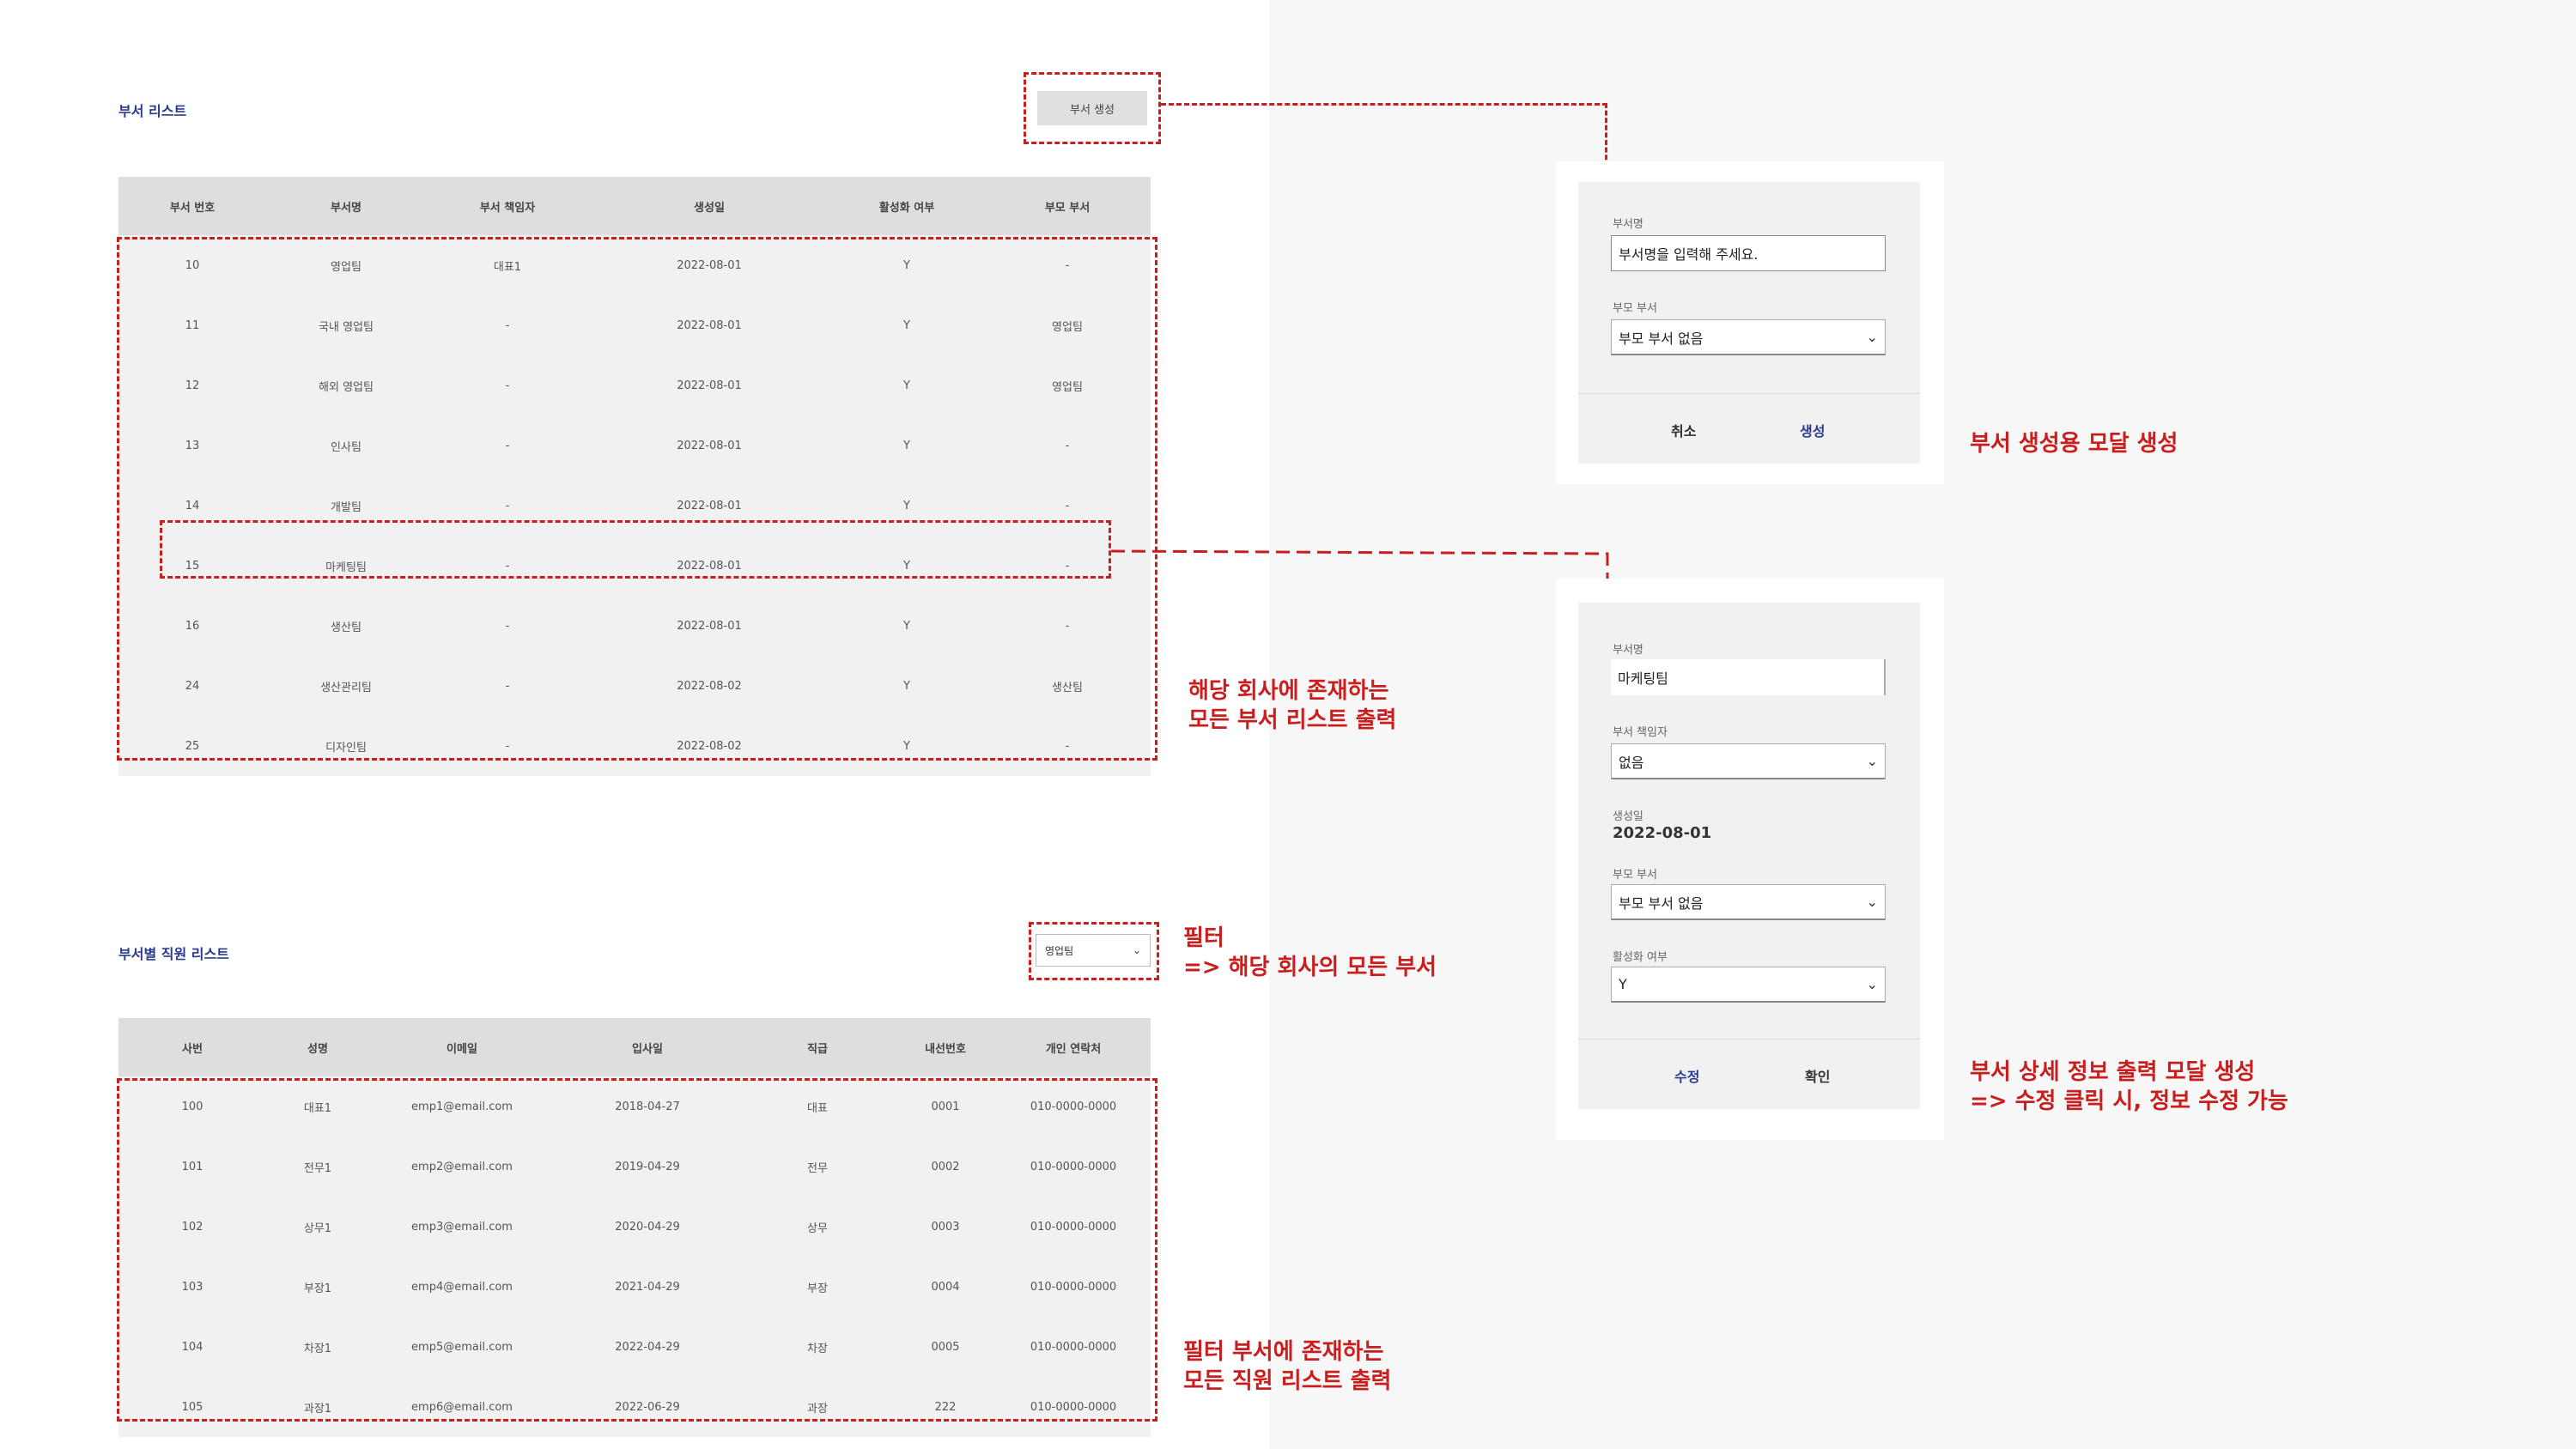  I want to click on annotation-emp-list-line1: 필터 부서에 존재하는, so click(1283, 1352).